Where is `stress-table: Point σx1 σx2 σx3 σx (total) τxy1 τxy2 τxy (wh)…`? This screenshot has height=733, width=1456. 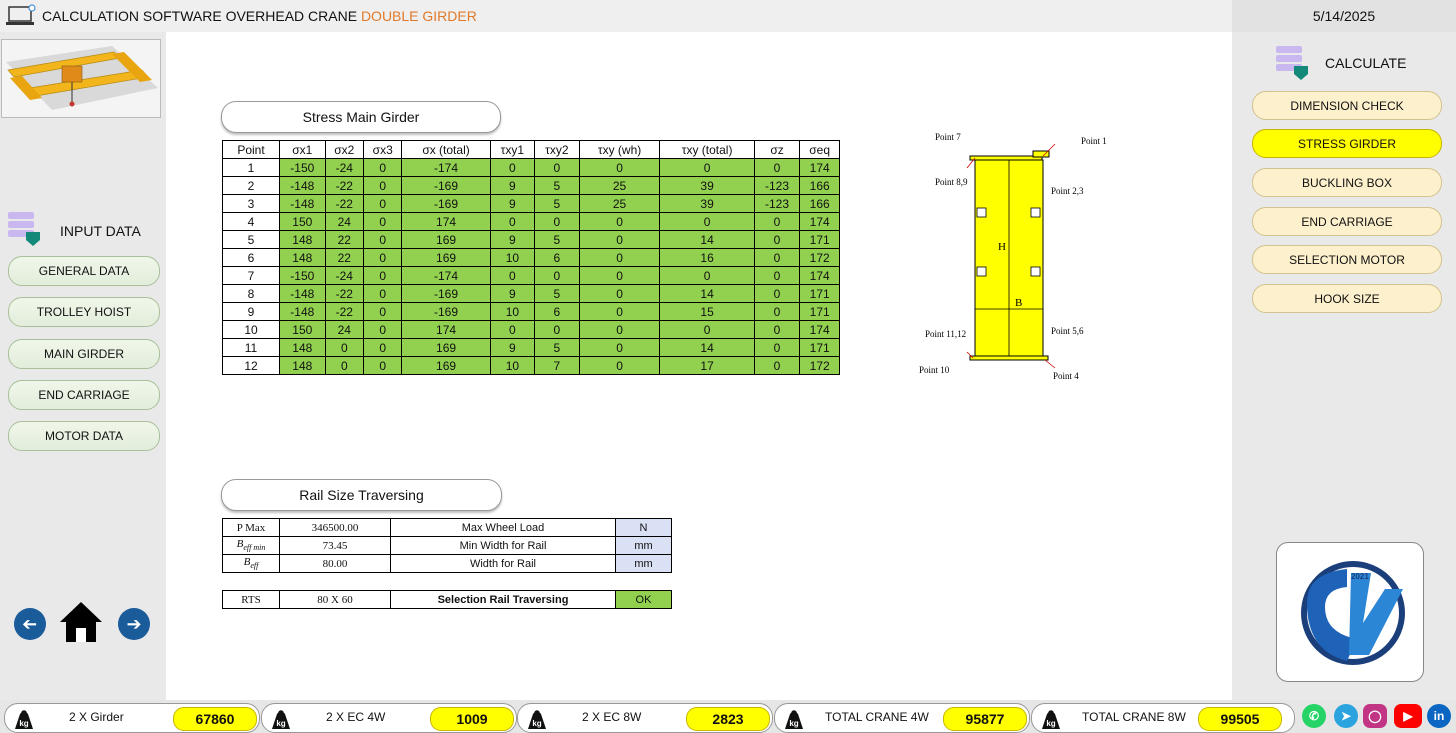 stress-table: Point σx1 σx2 σx3 σx (total) τxy1 τxy2 τxy (wh)… is located at coordinates (531, 257).